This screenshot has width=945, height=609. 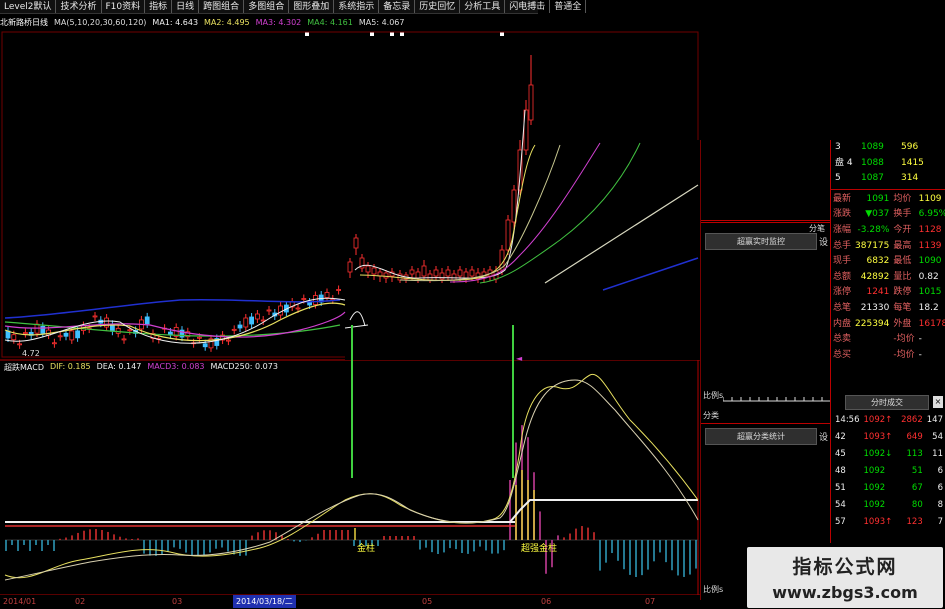 I want to click on date-label: 07, so click(x=650, y=601).